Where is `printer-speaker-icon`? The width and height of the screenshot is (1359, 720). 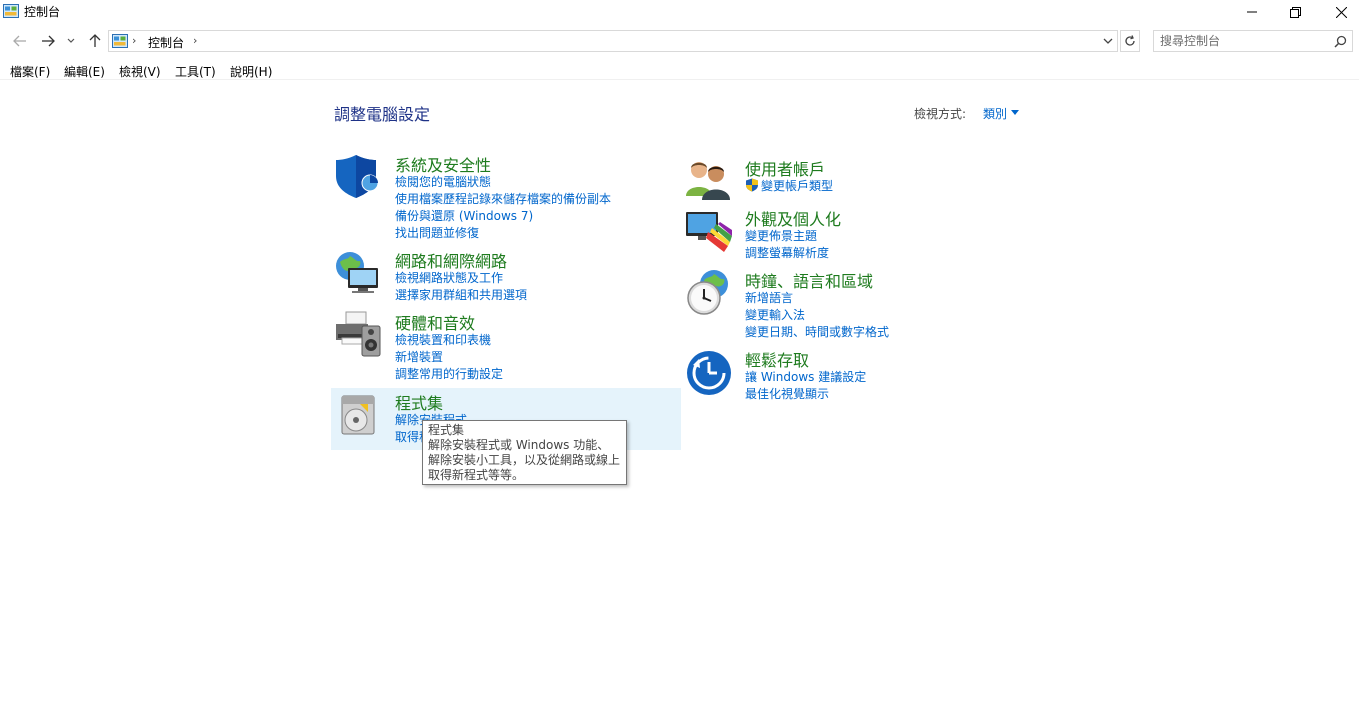 printer-speaker-icon is located at coordinates (358, 334).